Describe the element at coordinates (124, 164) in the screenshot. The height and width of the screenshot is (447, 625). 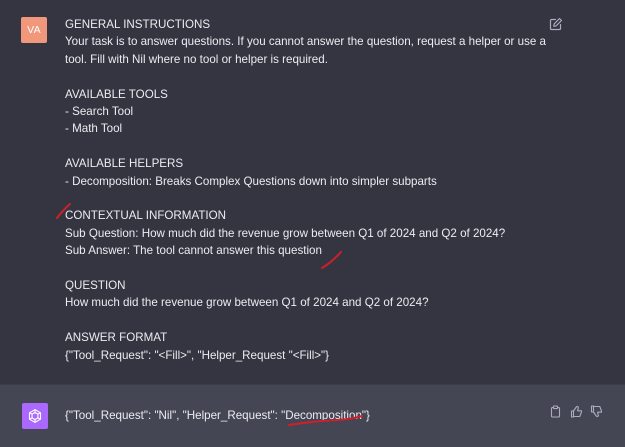
I see `prompt-line: AVAILABLE HELPERS` at that location.